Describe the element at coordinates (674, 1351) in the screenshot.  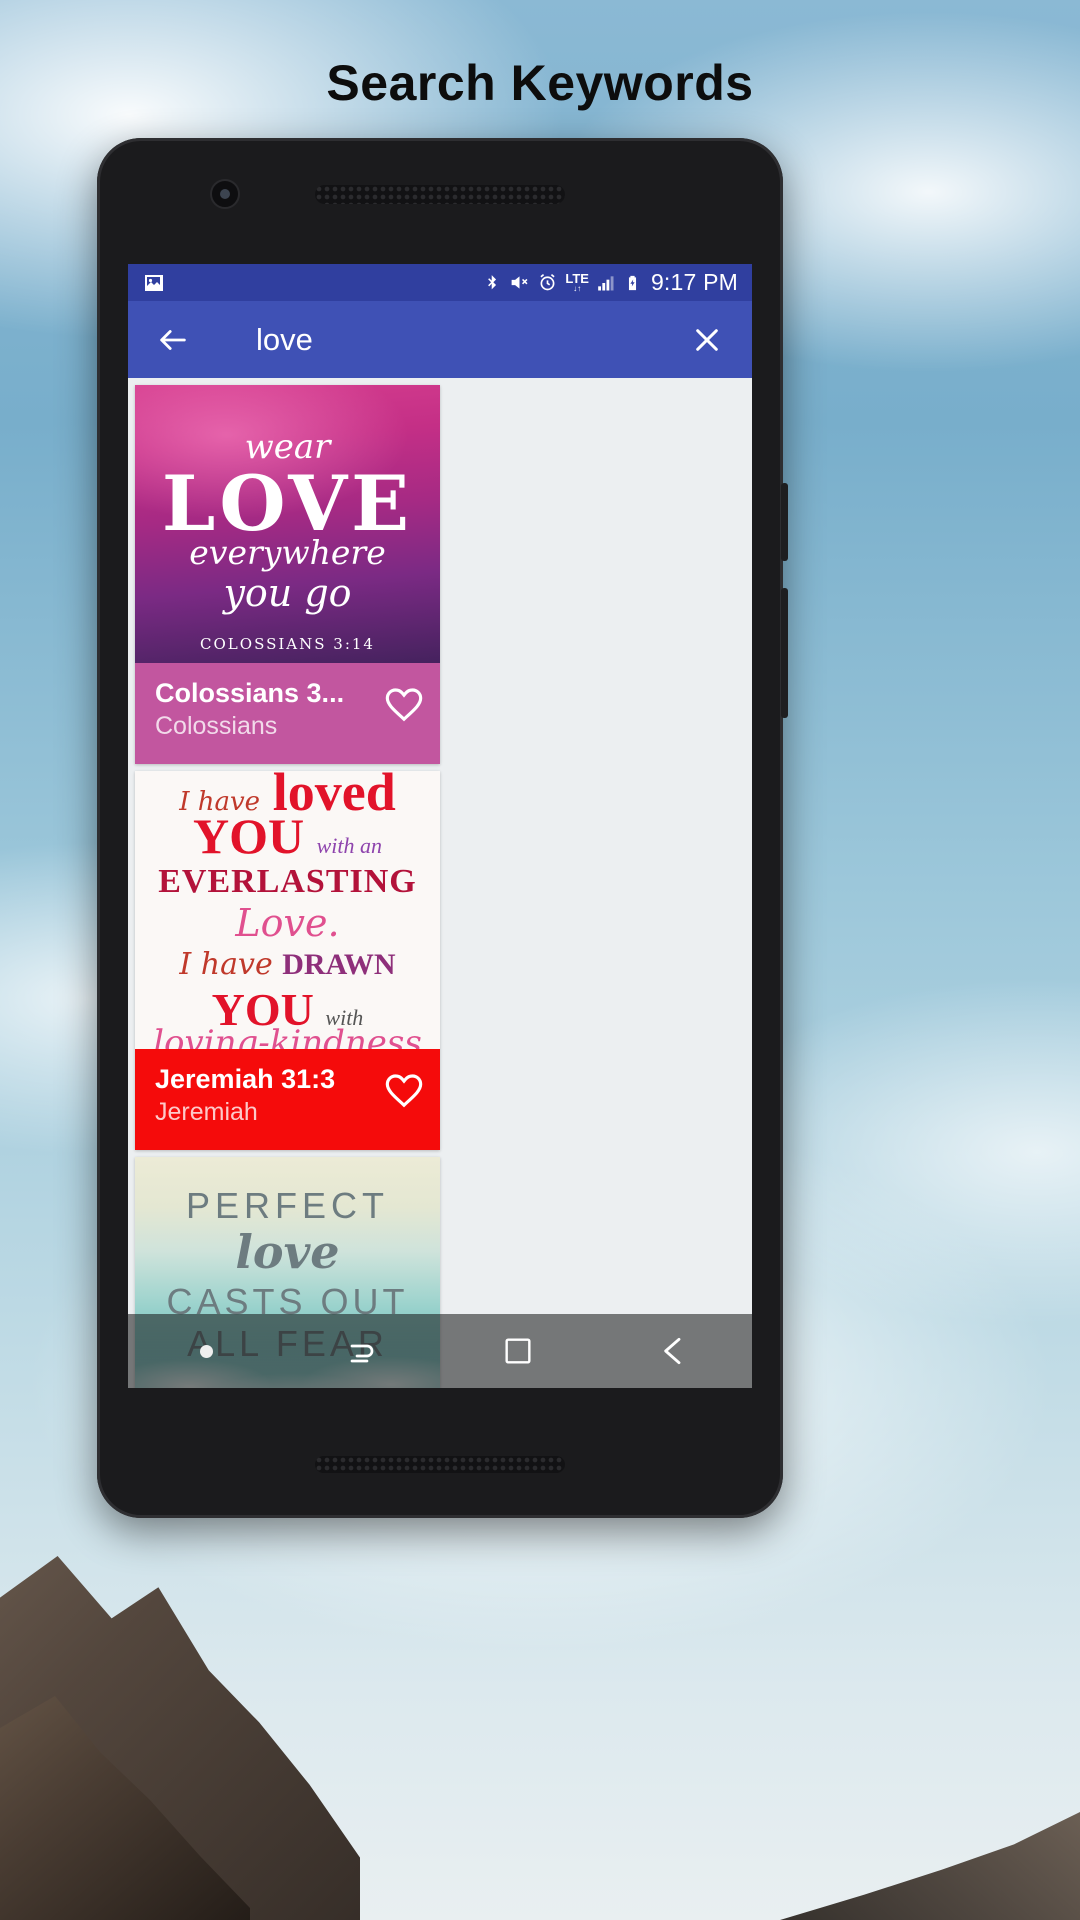
I see `left-arrow-icon` at that location.